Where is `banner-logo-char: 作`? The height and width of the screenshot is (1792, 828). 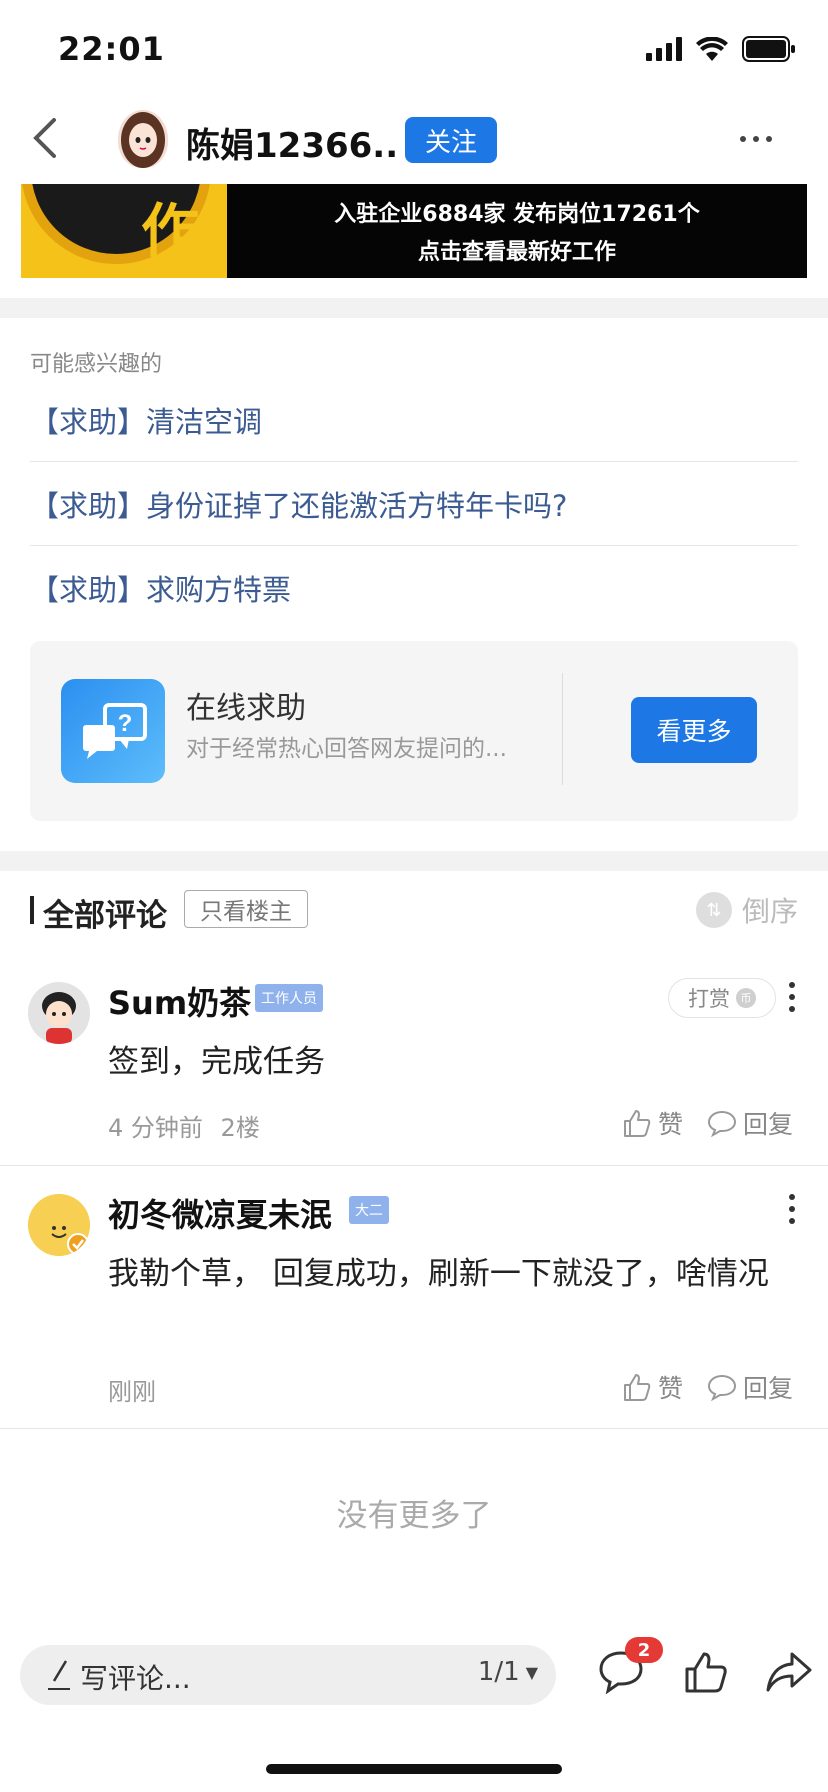 banner-logo-char: 作 is located at coordinates (170, 231).